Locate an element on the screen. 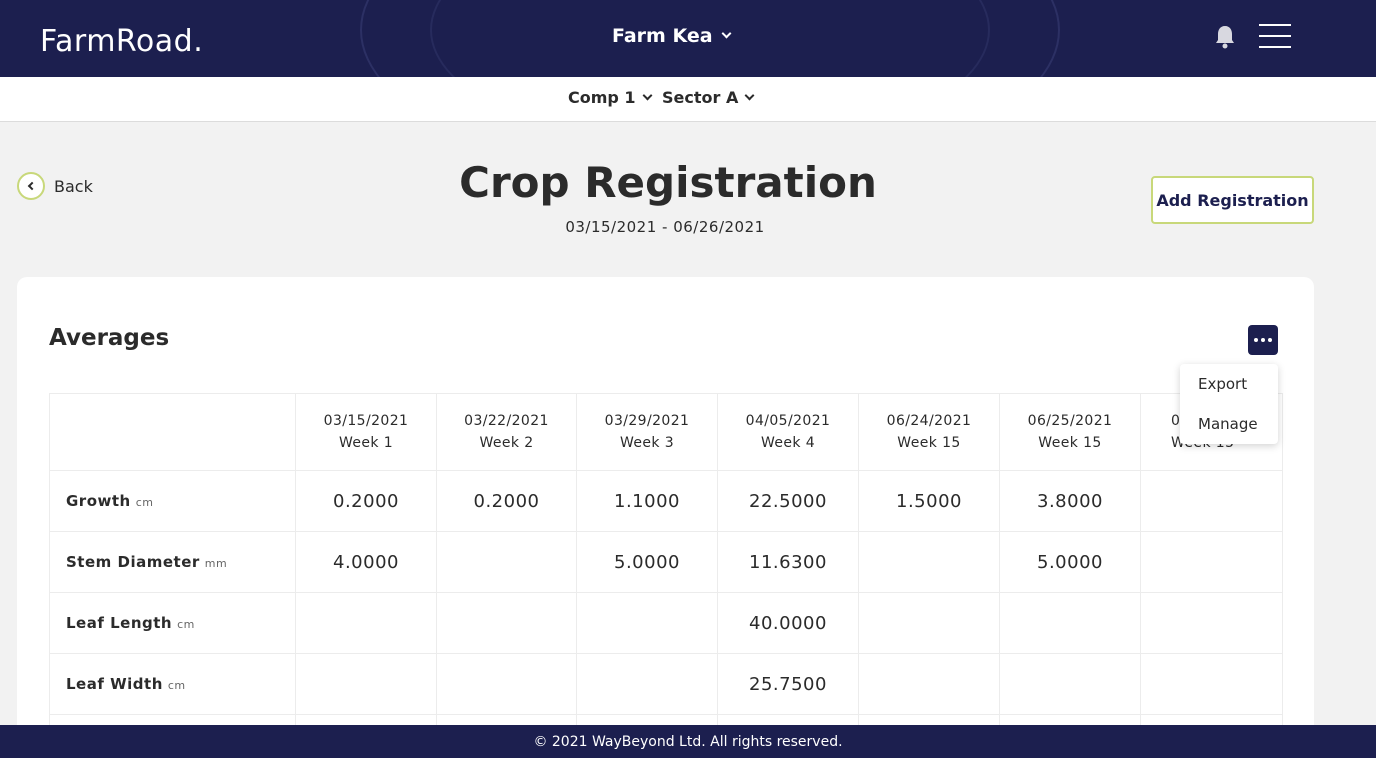 This screenshot has width=1376, height=758. comp-selector: Comp 1 is located at coordinates (610, 97).